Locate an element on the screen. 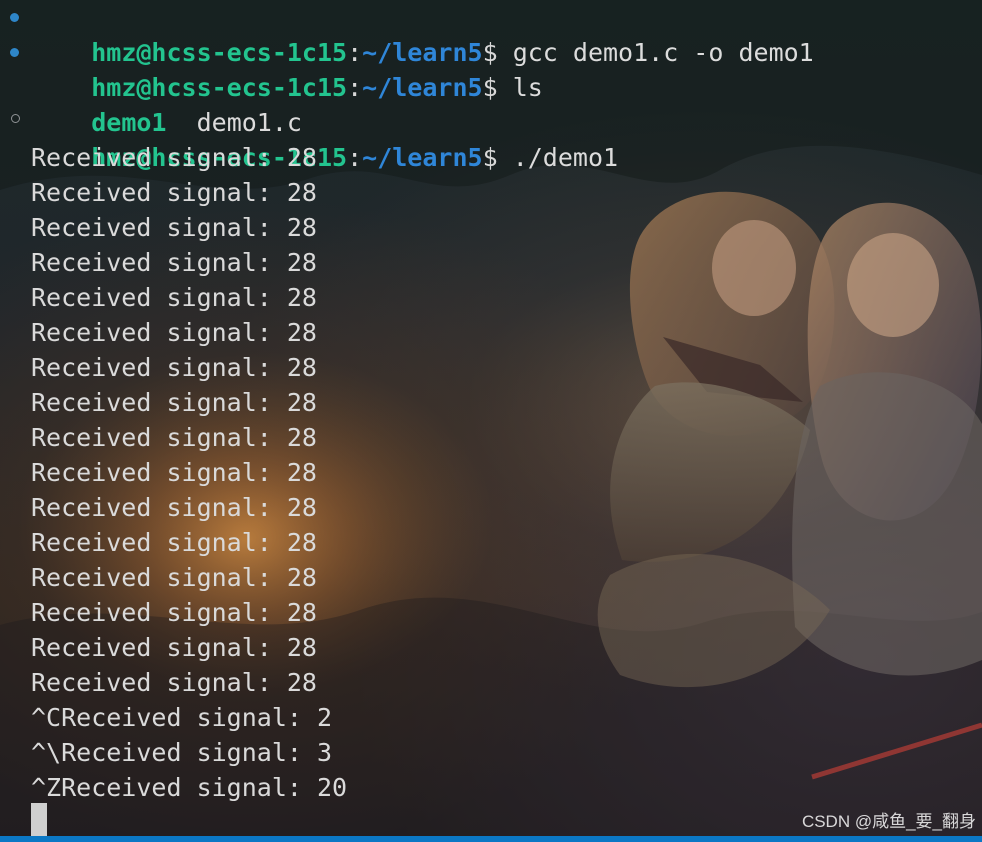  terminal-cursor is located at coordinates (39, 819).